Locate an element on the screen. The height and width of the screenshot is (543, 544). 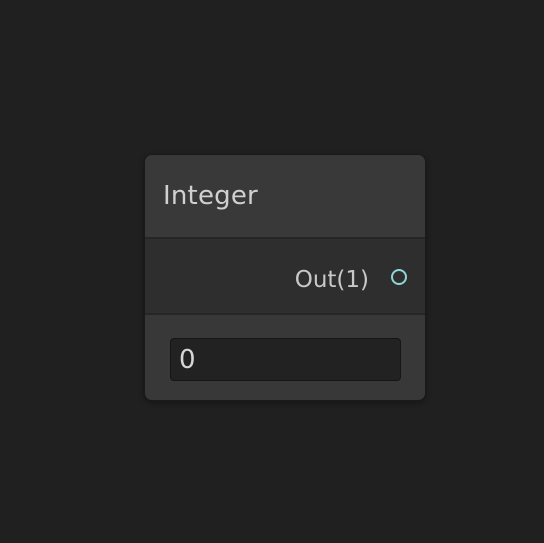
output-port-label: Out(1) is located at coordinates (331, 280).